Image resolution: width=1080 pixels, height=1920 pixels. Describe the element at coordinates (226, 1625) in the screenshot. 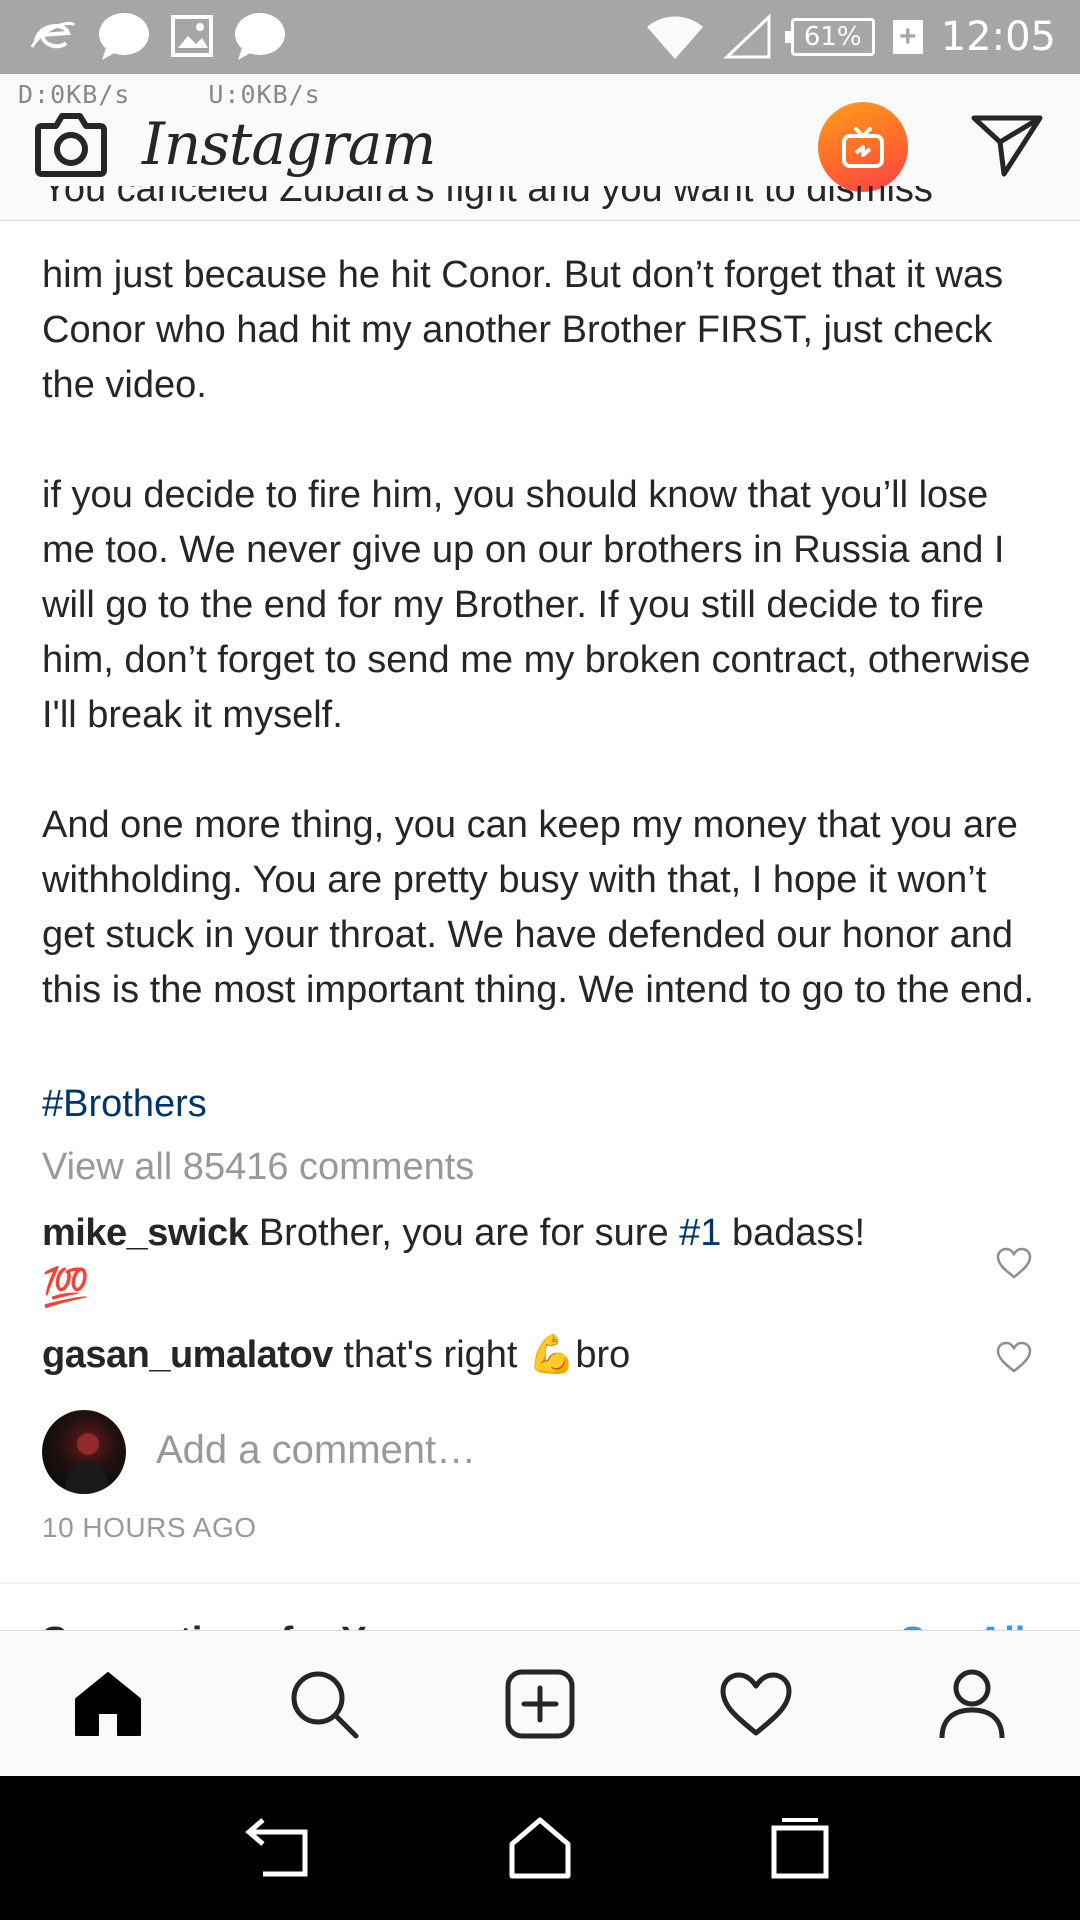

I see `next-section-title: Suggestions for You` at that location.